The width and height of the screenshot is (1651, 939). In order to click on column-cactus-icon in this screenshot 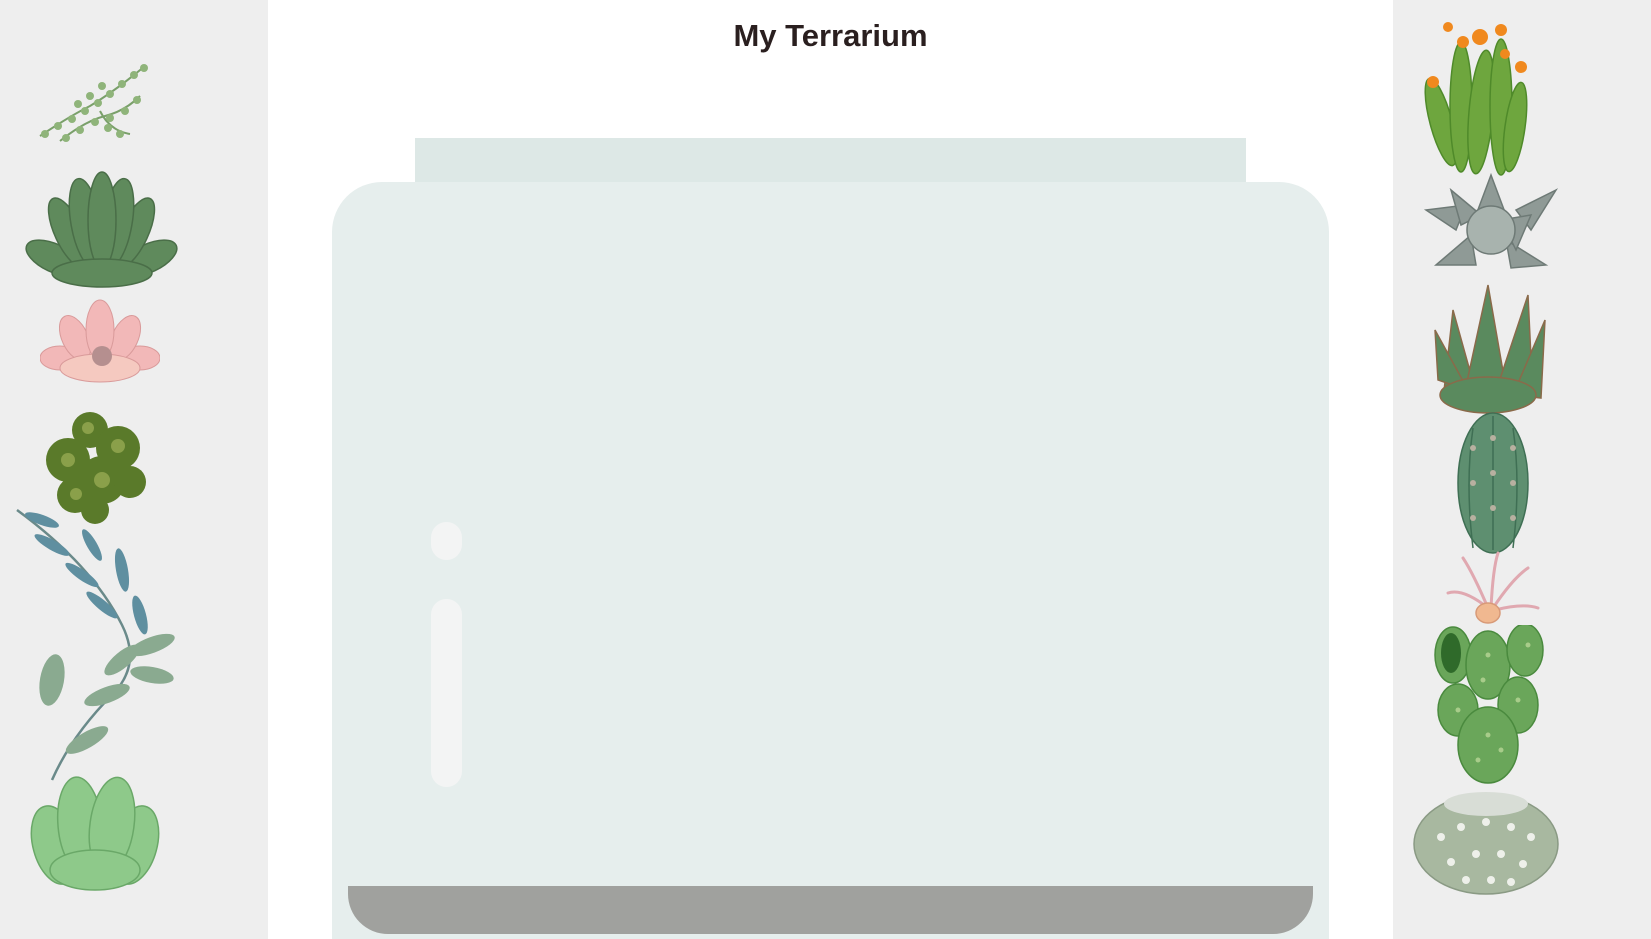, I will do `click(1493, 483)`.